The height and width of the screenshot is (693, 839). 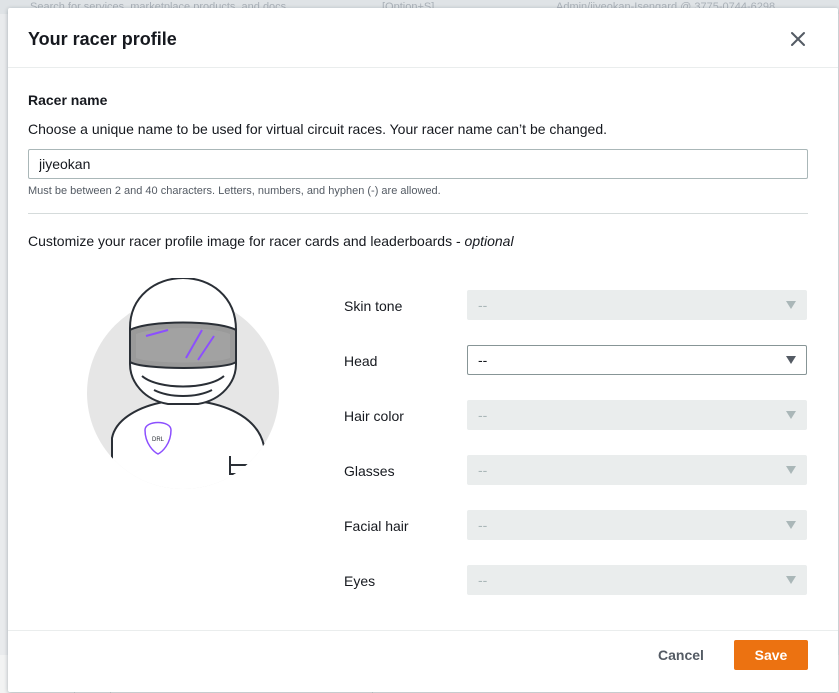 What do you see at coordinates (489, 241) in the screenshot?
I see `optional-label: optional` at bounding box center [489, 241].